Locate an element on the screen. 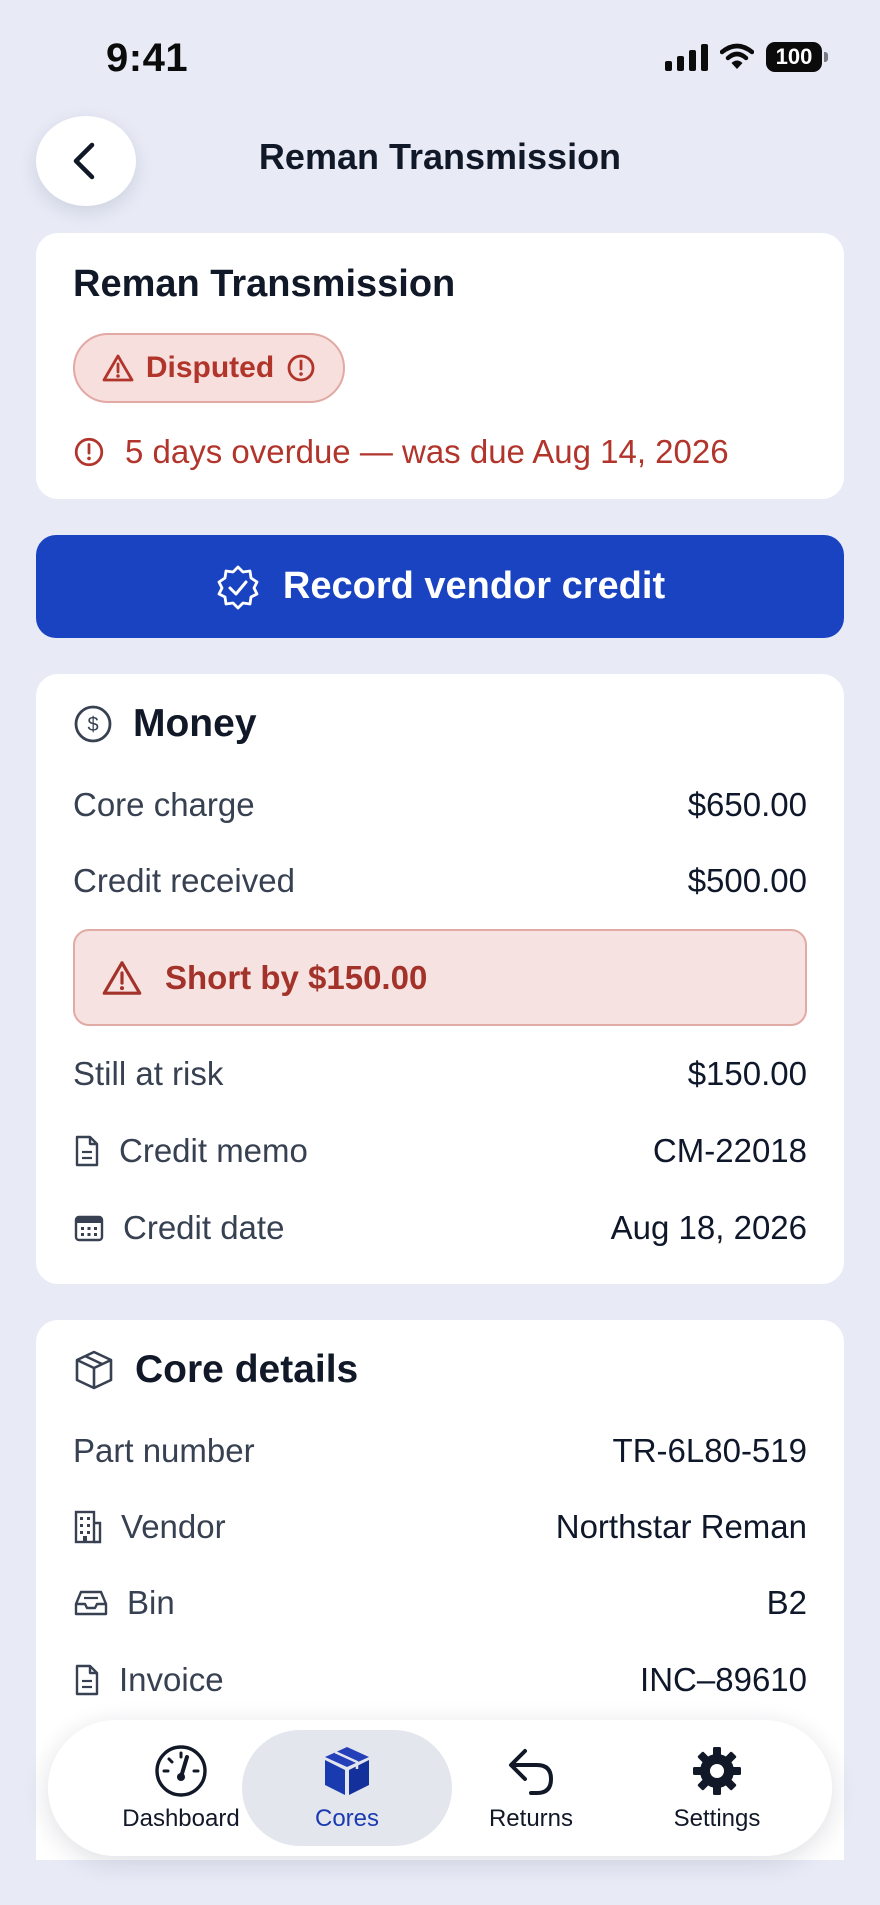 The image size is (880, 1905). invoice-value: INC–89610 is located at coordinates (723, 1679).